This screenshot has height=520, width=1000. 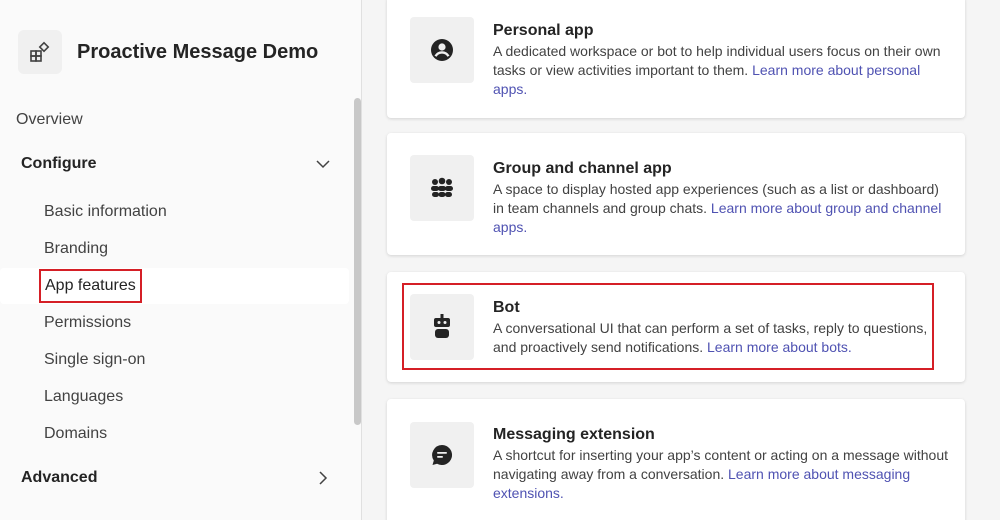 I want to click on sidebar-scrollbar, so click(x=357, y=261).